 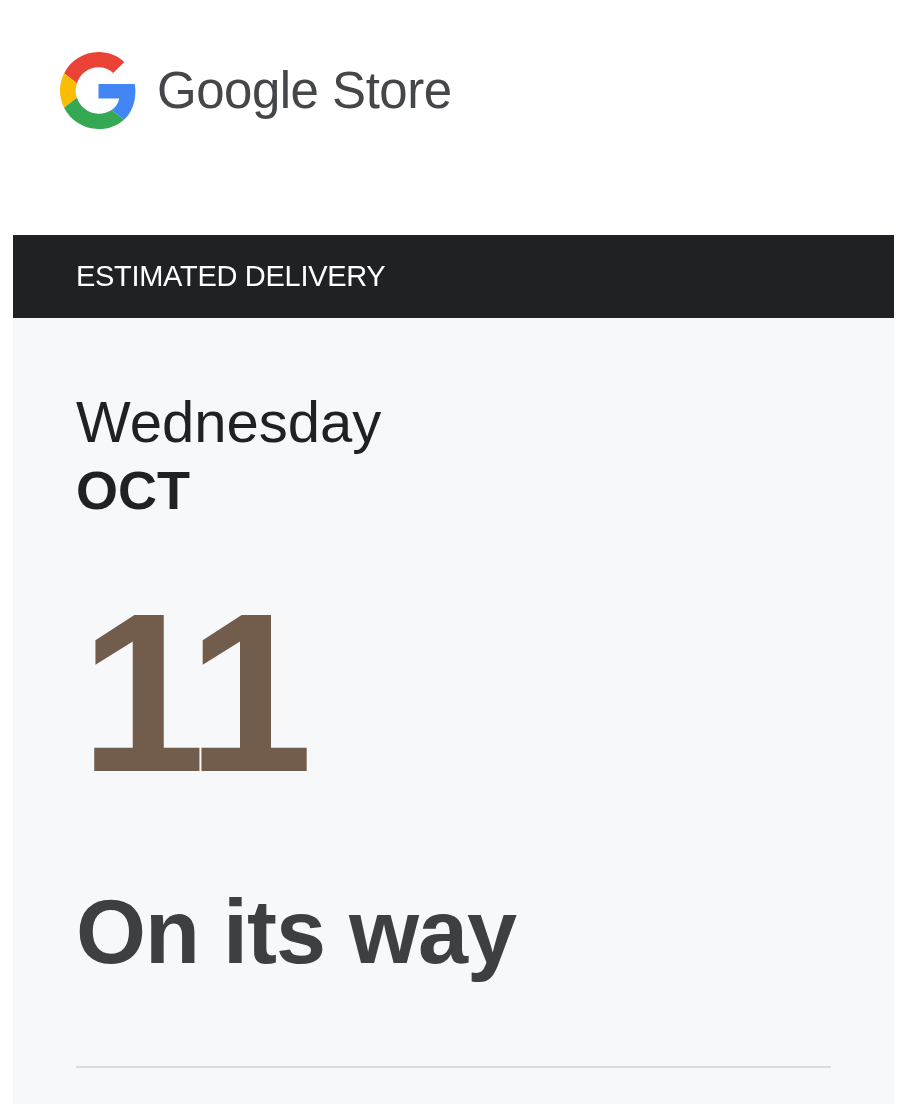 I want to click on banner-label: ESTIMATED DELIVERY, so click(x=231, y=276).